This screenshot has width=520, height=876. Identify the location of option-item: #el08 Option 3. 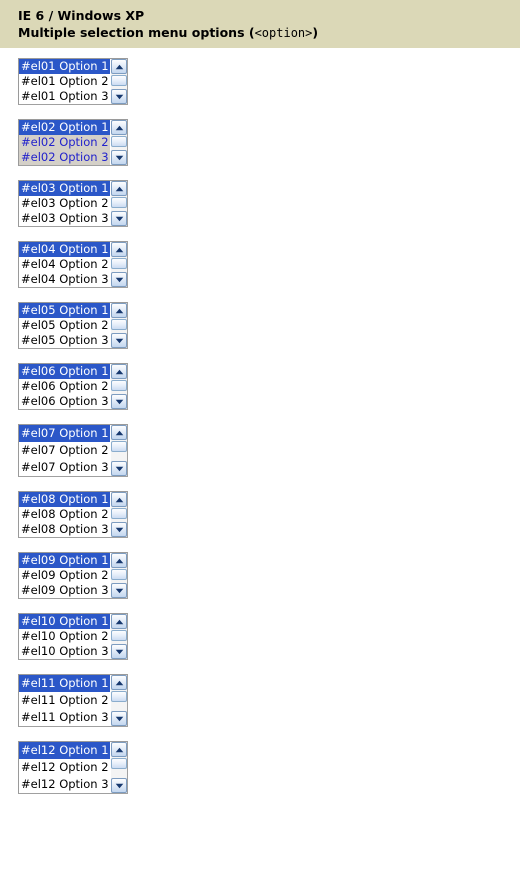
(64, 529).